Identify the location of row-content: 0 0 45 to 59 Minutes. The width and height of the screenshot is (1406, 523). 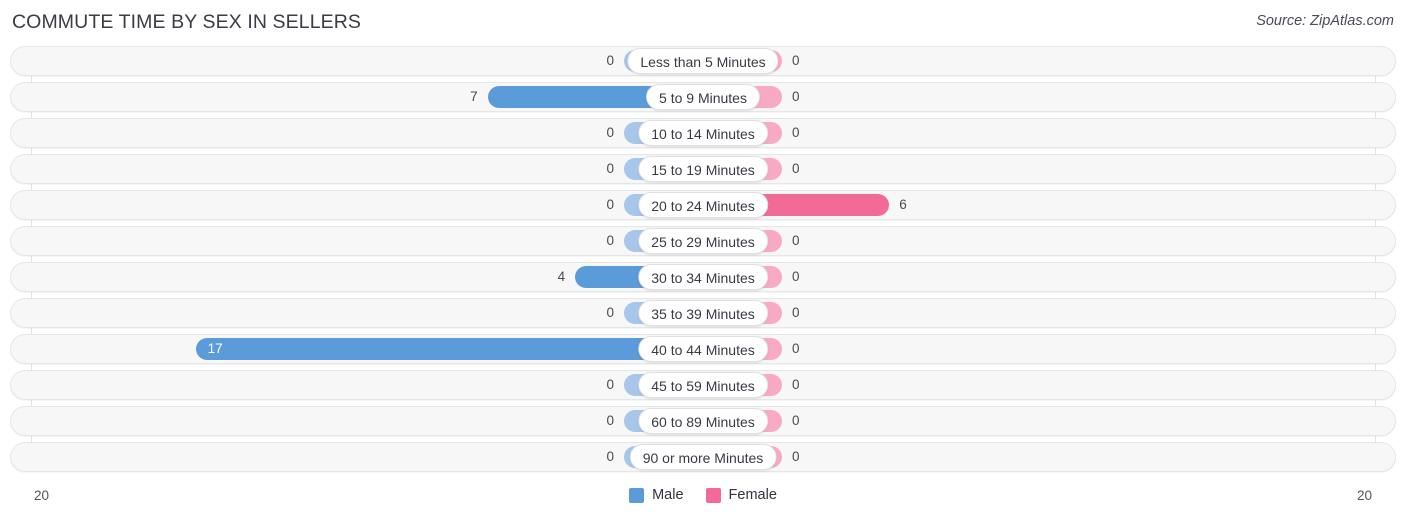
(703, 385).